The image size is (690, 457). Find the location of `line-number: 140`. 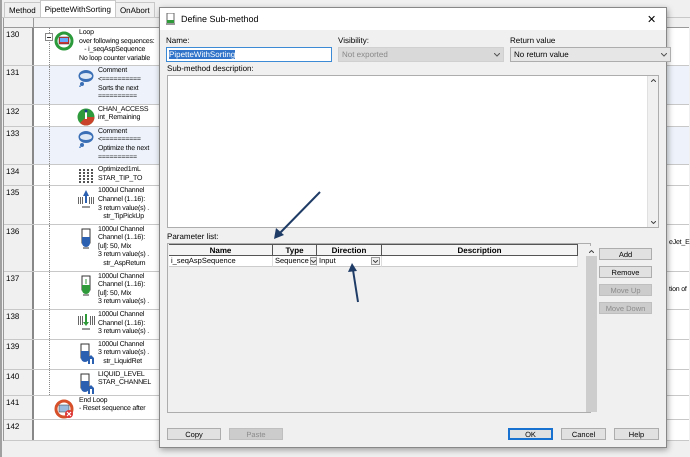

line-number: 140 is located at coordinates (19, 382).